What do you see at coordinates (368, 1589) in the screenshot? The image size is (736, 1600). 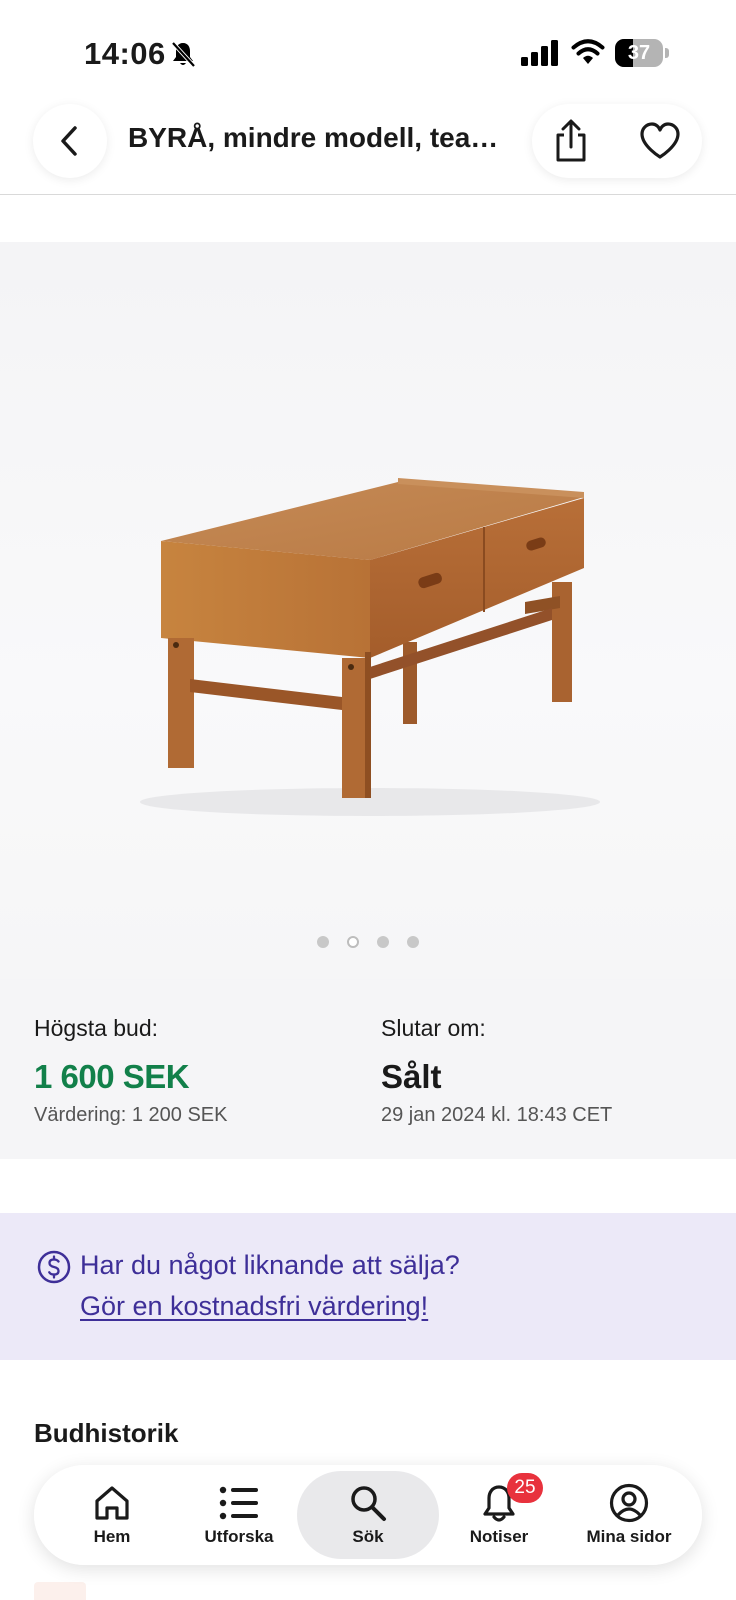 I see `bid-history-row` at bounding box center [368, 1589].